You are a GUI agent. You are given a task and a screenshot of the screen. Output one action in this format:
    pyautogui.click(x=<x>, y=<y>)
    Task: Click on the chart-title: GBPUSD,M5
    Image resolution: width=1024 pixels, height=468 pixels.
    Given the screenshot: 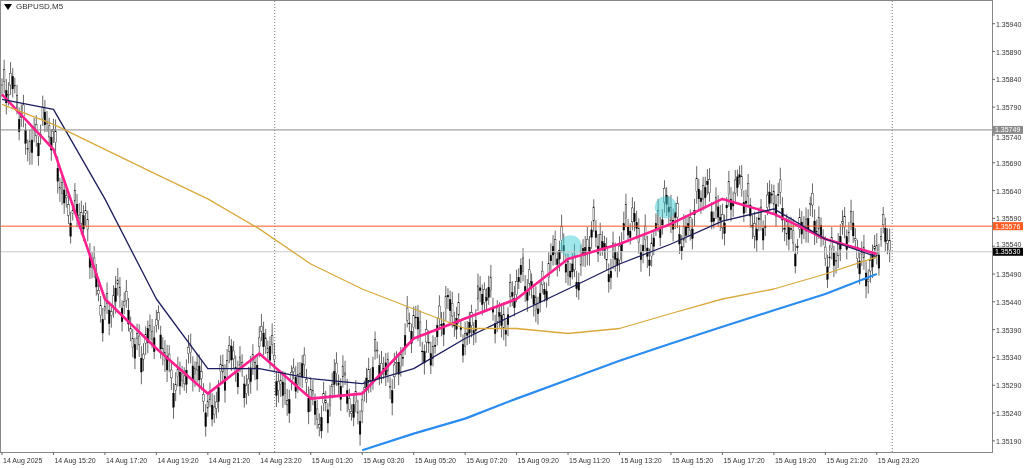 What is the action you would take?
    pyautogui.click(x=40, y=6)
    